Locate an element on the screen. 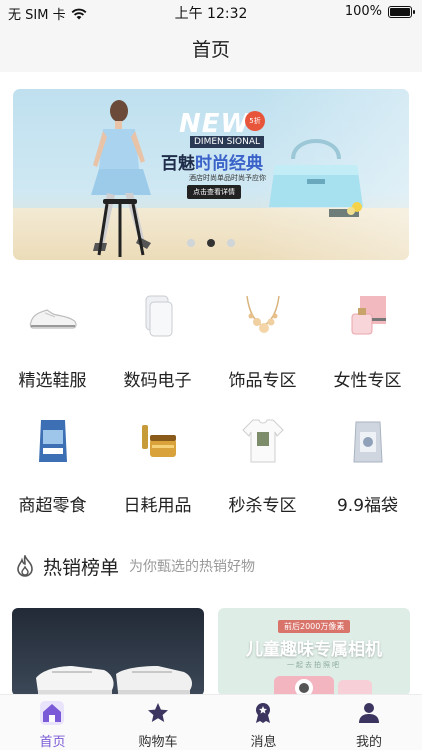 The image size is (422, 750). tab-star: 购物车 is located at coordinates (158, 722).